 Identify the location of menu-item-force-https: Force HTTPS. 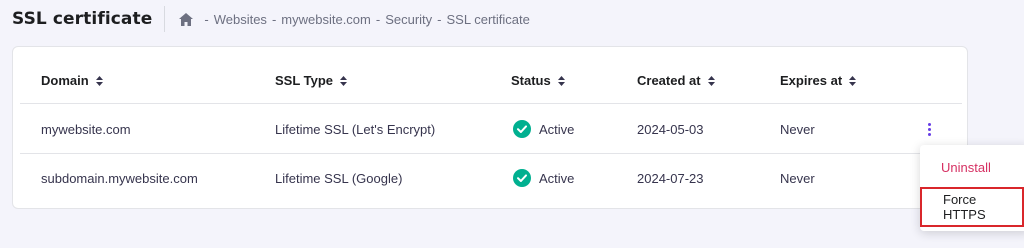
(972, 207).